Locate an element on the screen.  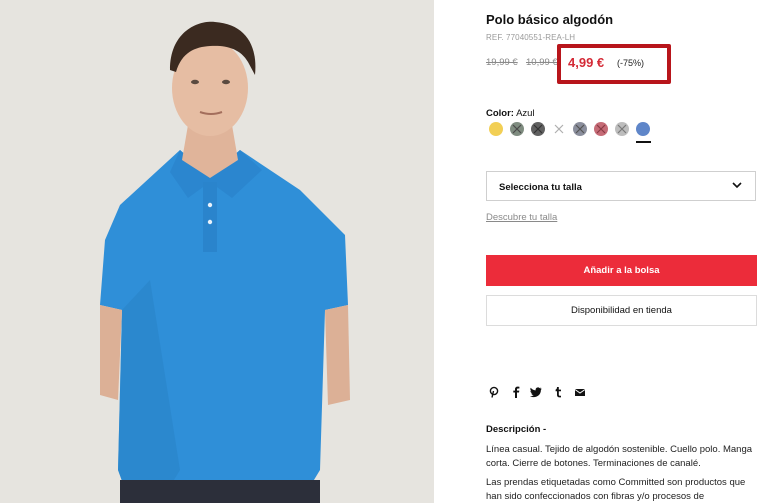
swatch-light-grey is located at coordinates (622, 129).